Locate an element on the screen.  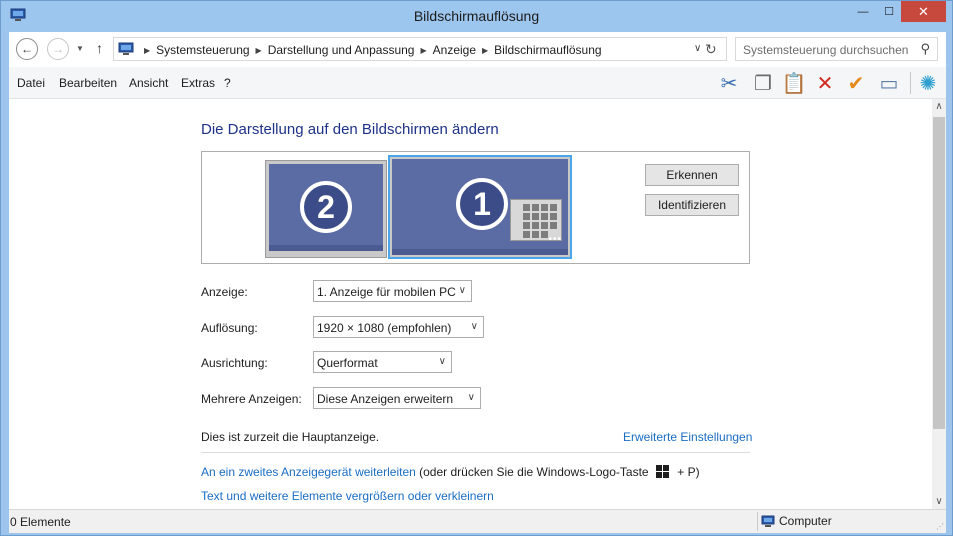
display-select-value: 1. Anzeige für mobilen PC is located at coordinates (386, 292).